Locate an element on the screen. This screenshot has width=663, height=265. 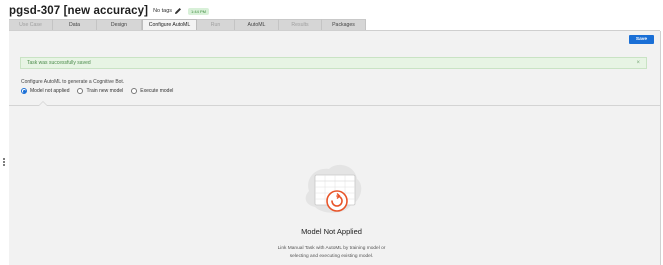
tab-packages: Packages is located at coordinates (344, 24).